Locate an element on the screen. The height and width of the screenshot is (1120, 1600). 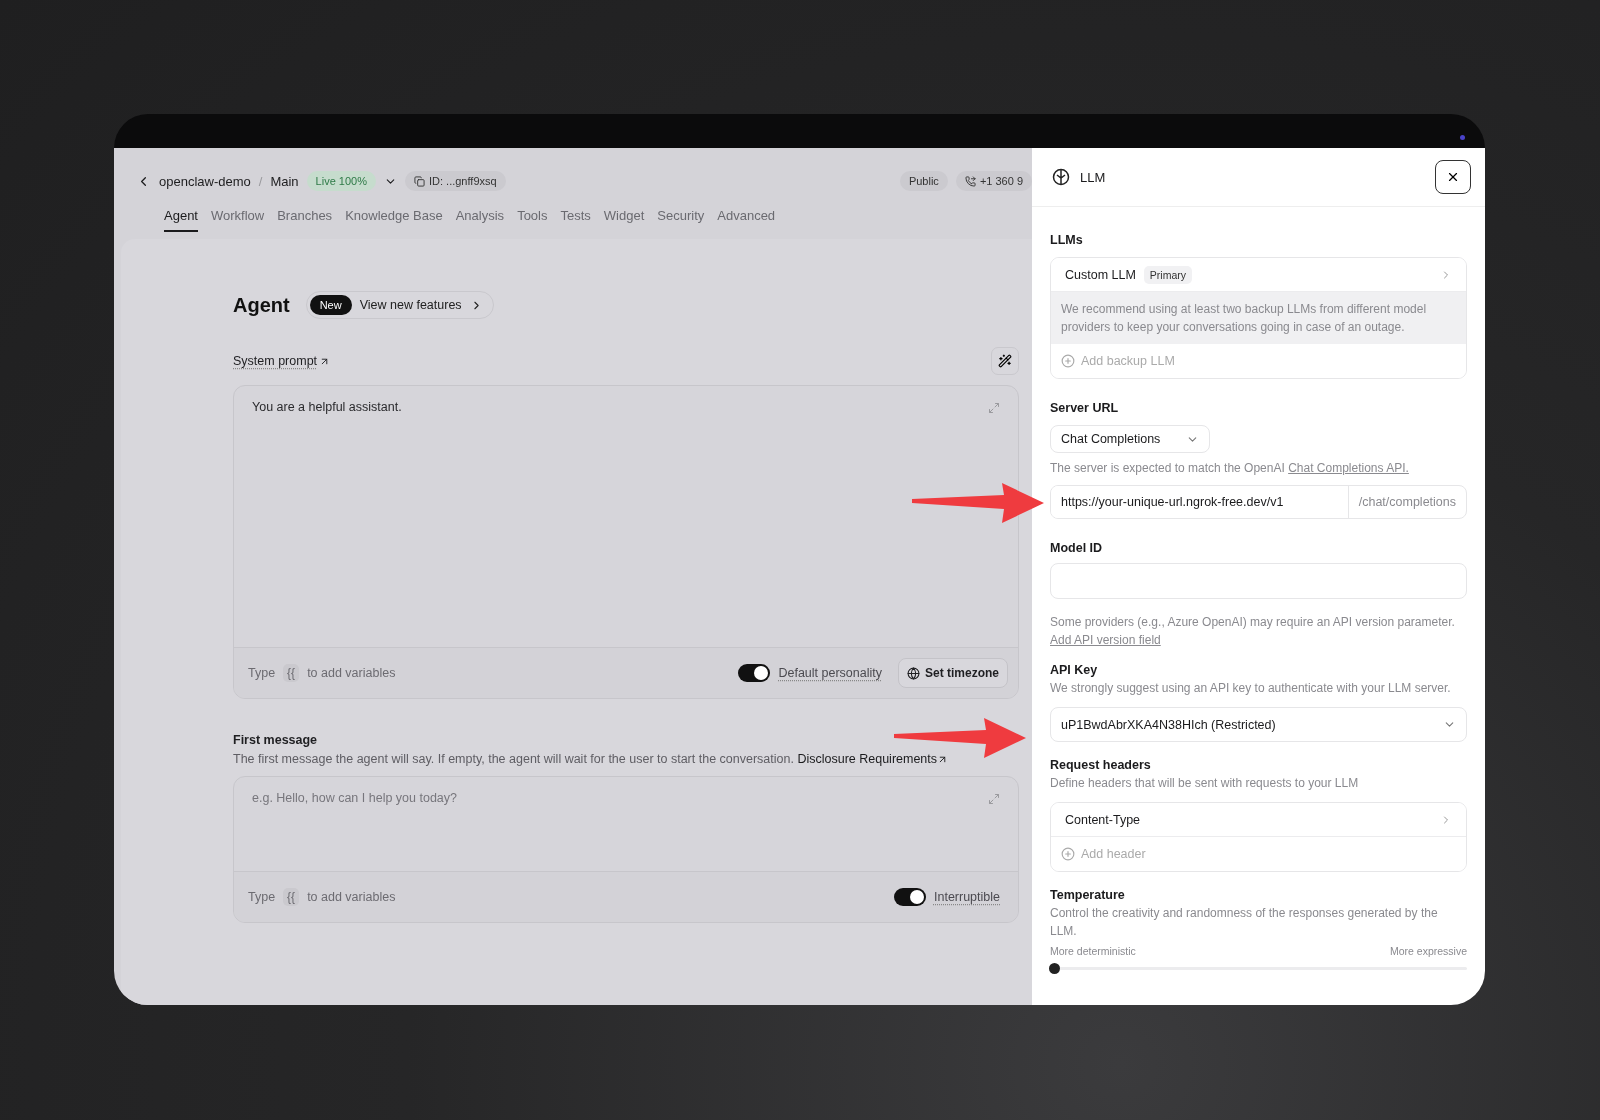
page-title: Agent is located at coordinates (261, 305).